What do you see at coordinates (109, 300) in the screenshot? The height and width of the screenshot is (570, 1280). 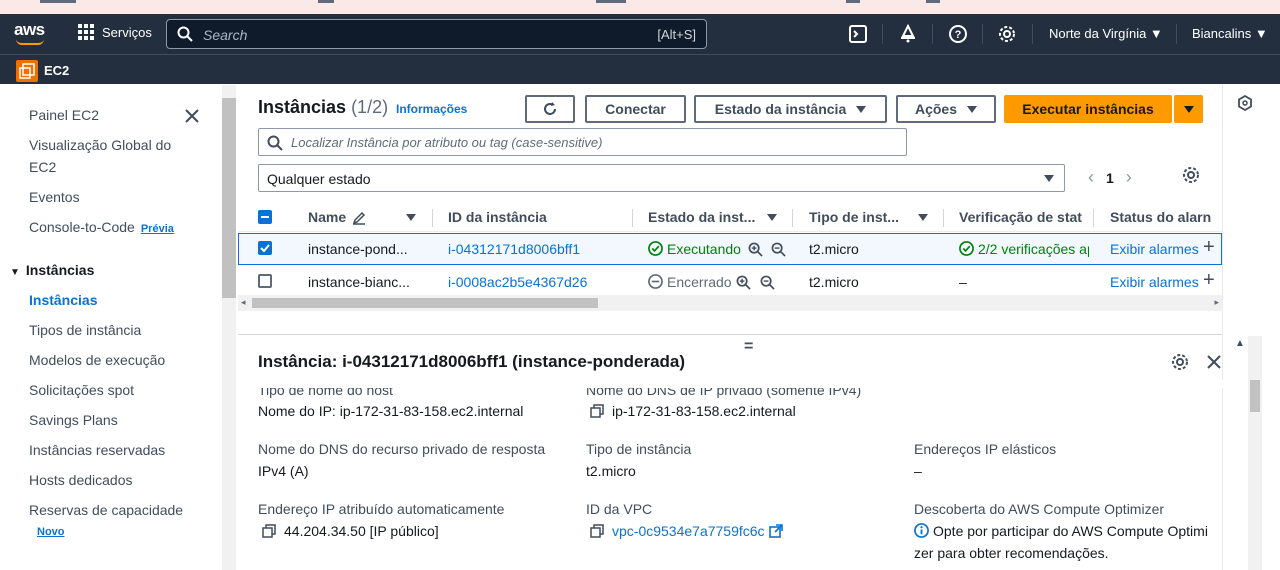 I see `sidebar-item-instancias: Instâncias` at bounding box center [109, 300].